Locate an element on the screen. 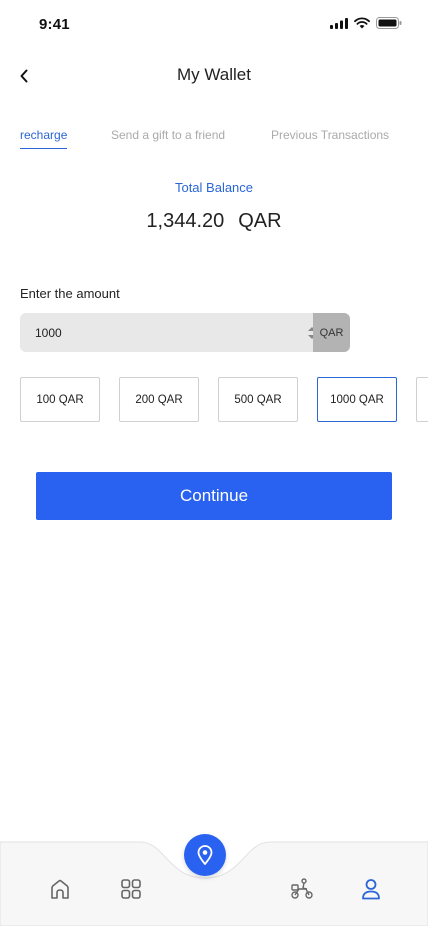  wifi-icon is located at coordinates (362, 23).